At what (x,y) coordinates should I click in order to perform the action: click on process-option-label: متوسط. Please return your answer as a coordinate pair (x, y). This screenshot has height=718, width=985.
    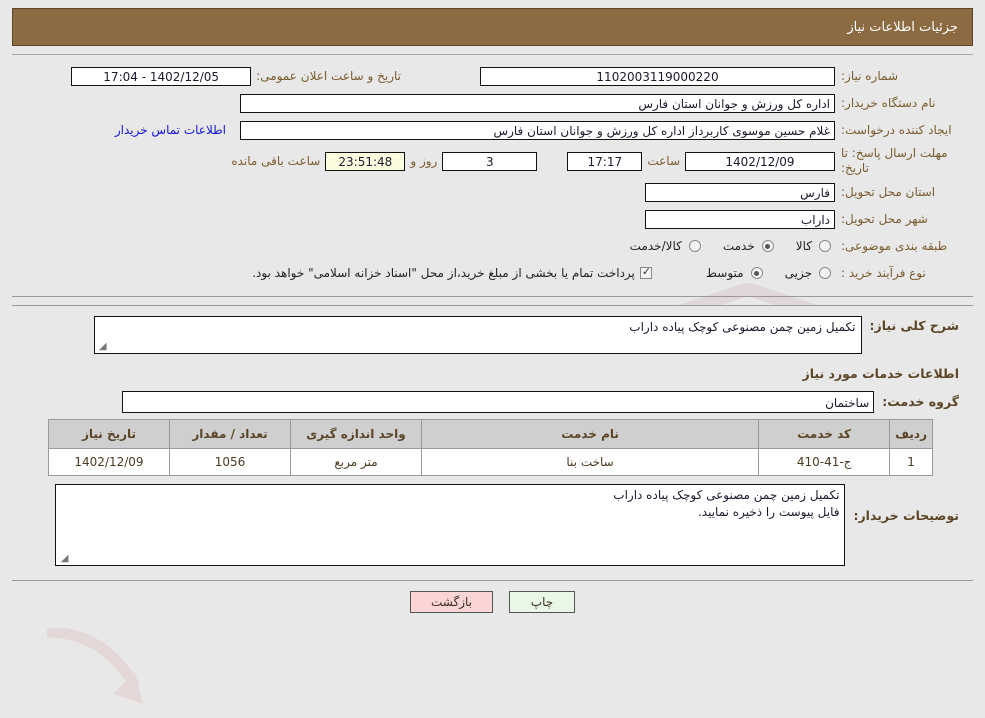
    Looking at the image, I should click on (724, 273).